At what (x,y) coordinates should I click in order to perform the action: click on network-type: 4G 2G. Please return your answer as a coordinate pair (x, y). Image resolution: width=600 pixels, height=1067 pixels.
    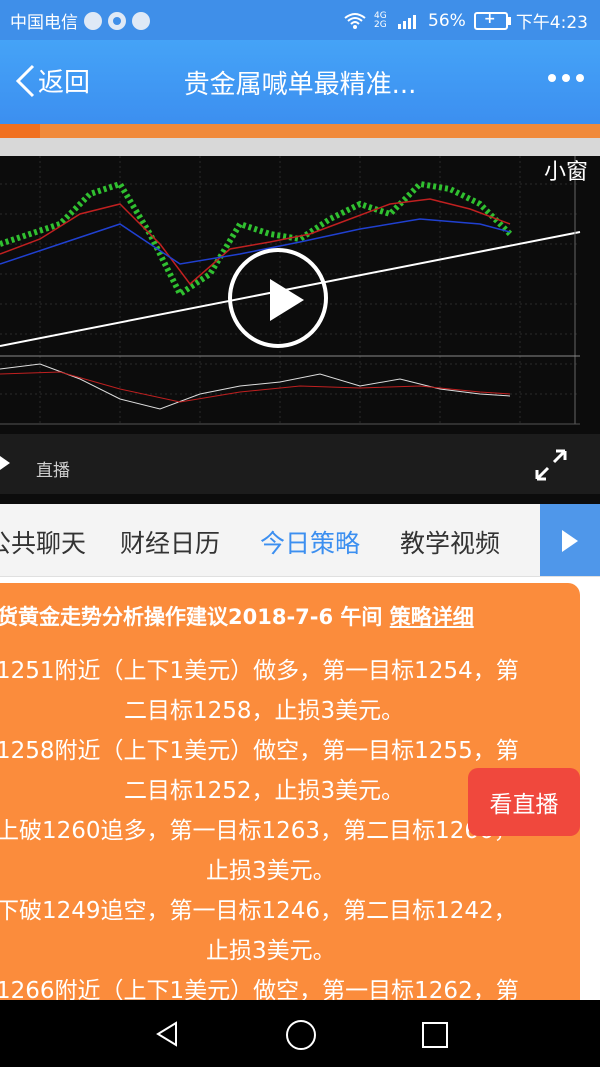
    Looking at the image, I should click on (380, 20).